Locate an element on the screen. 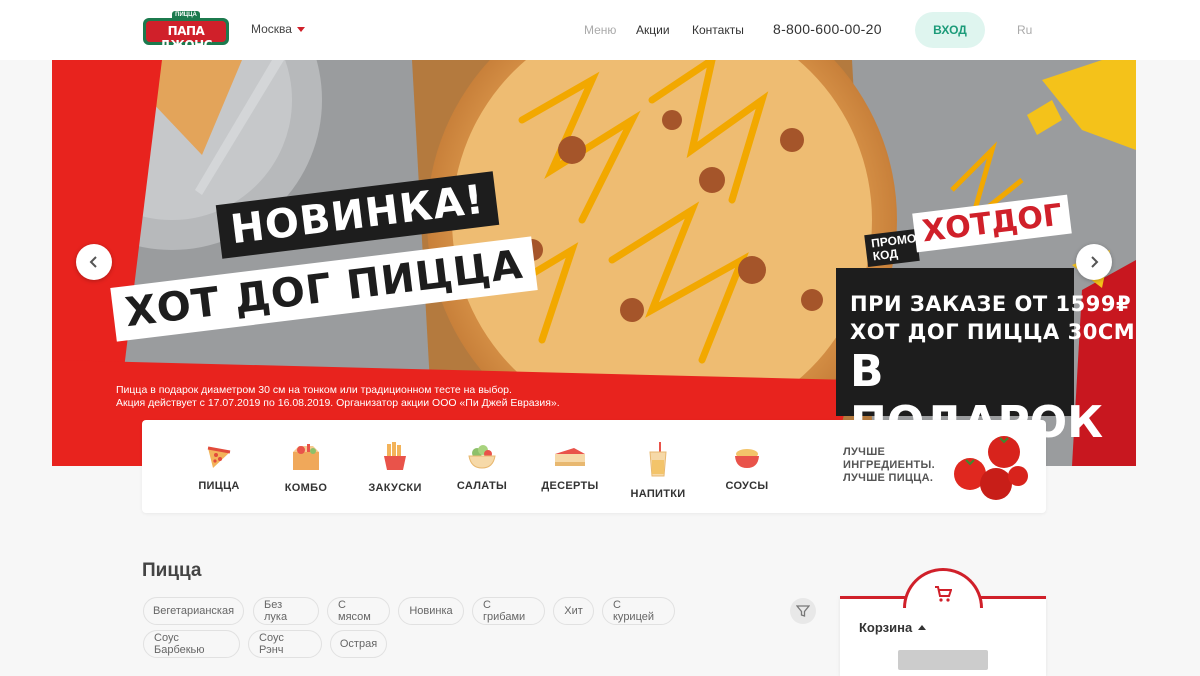  cart-toggle: Корзина is located at coordinates (893, 627).